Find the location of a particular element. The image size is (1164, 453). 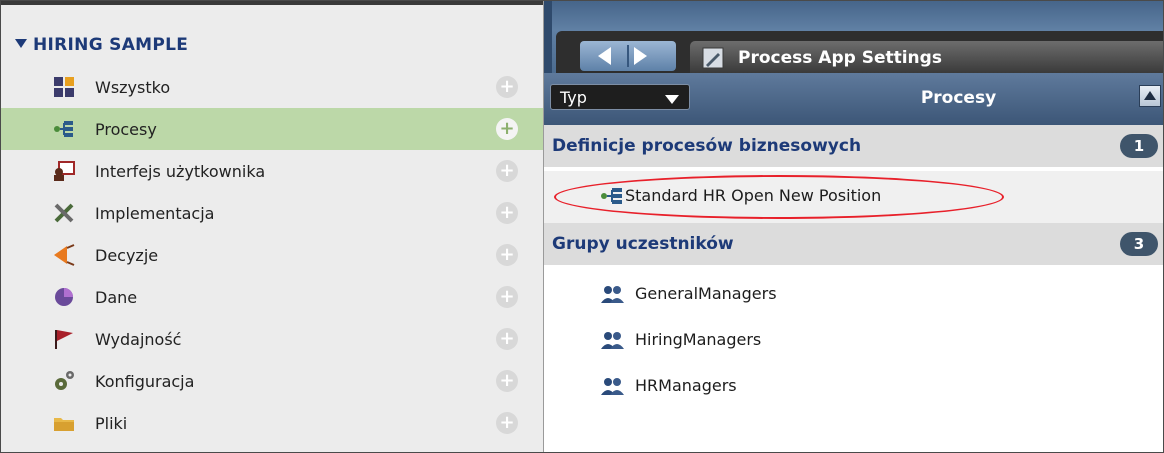

list-item-group: GeneralManagers is located at coordinates (853, 294).